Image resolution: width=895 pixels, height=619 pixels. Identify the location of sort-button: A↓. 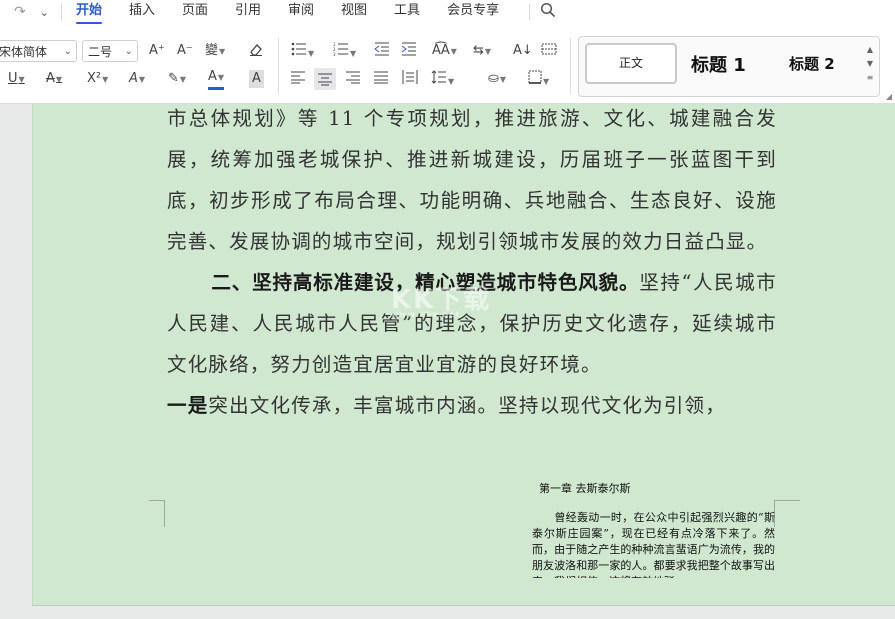
(523, 51).